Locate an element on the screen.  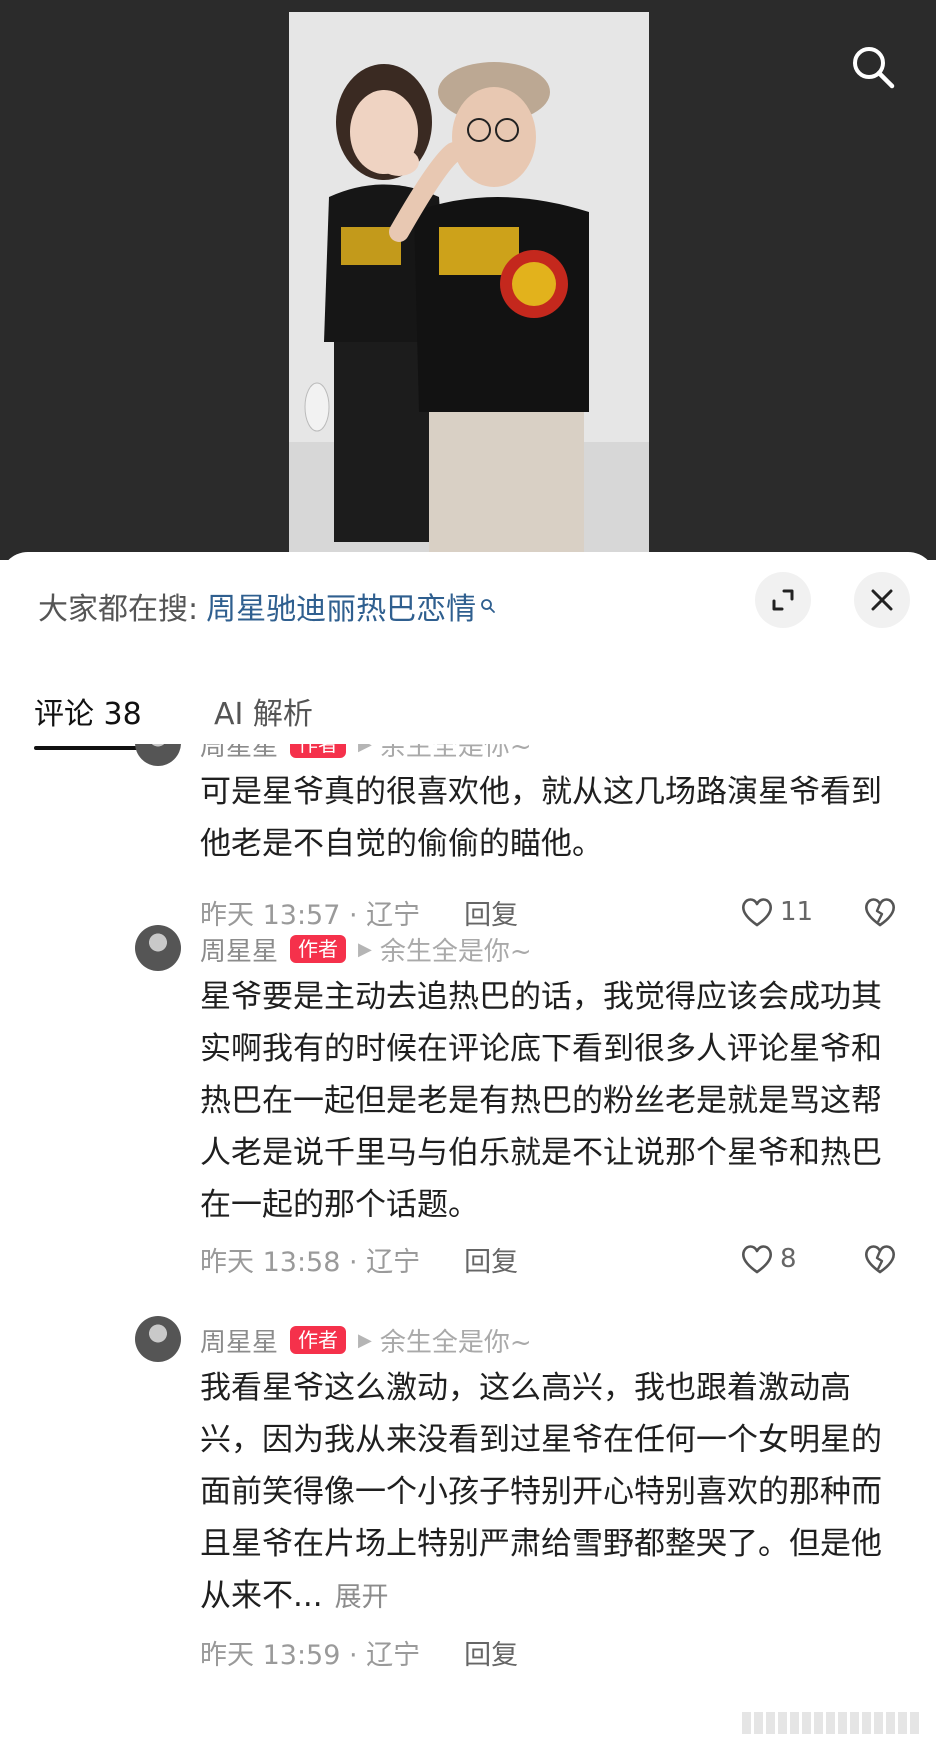
expand-icon is located at coordinates (783, 600).